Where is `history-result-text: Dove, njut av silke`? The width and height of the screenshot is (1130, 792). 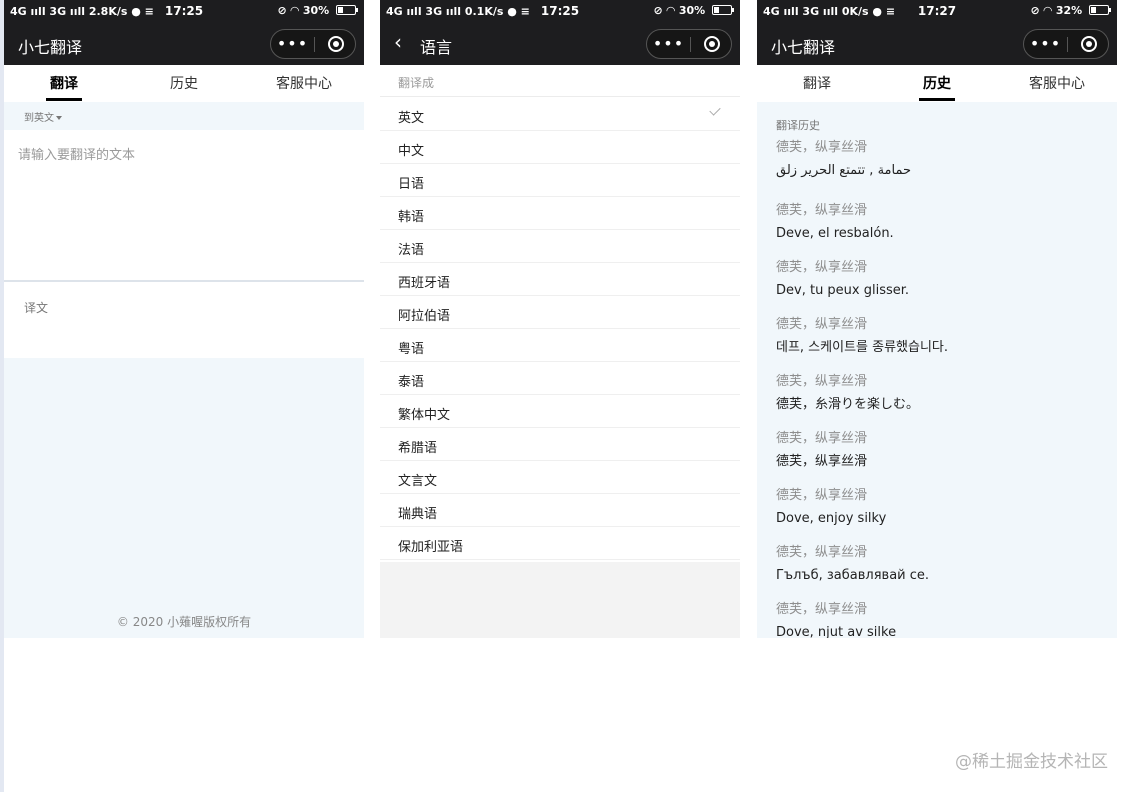
history-result-text: Dove, njut av silke is located at coordinates (836, 631).